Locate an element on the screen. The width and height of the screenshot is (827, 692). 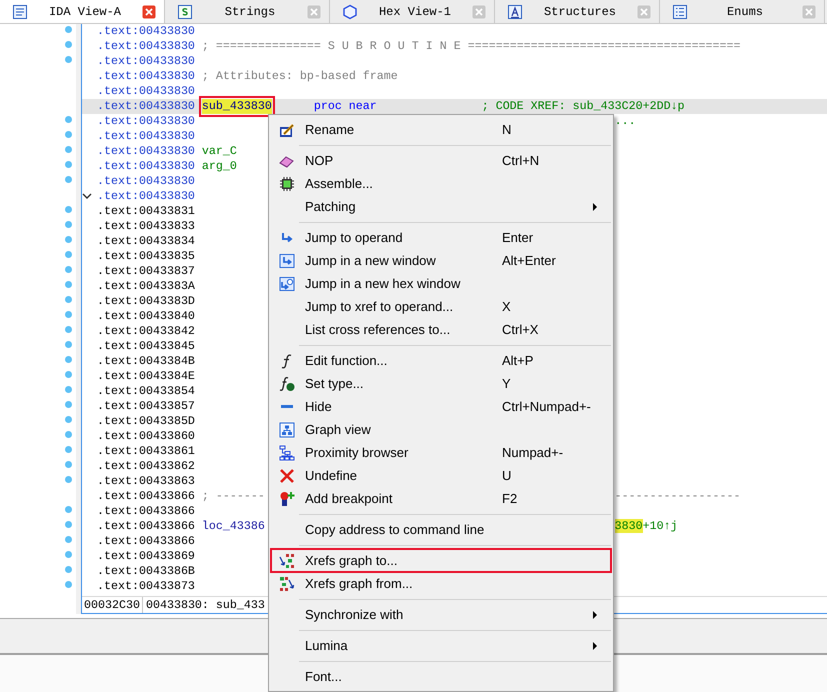
menu-item: Edit function... Alt+P is located at coordinates (441, 360).